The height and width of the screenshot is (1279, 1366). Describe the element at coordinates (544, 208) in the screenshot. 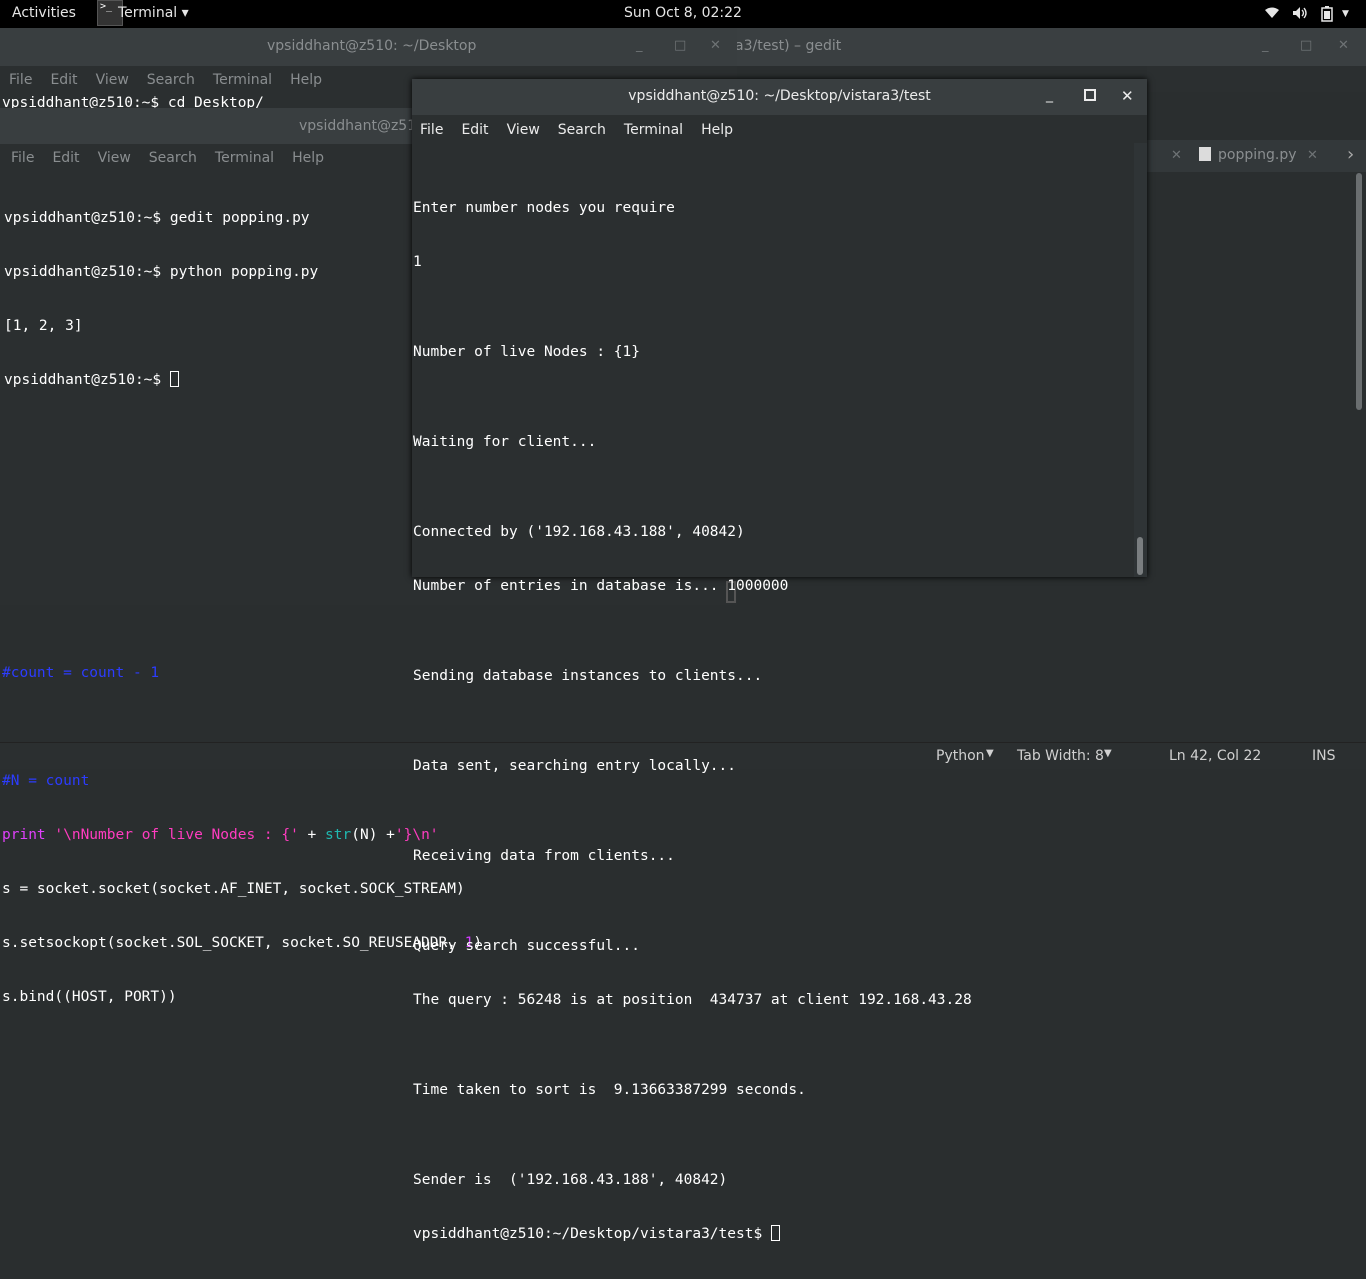

I see `terminal-line: Enter number nodes you require` at that location.